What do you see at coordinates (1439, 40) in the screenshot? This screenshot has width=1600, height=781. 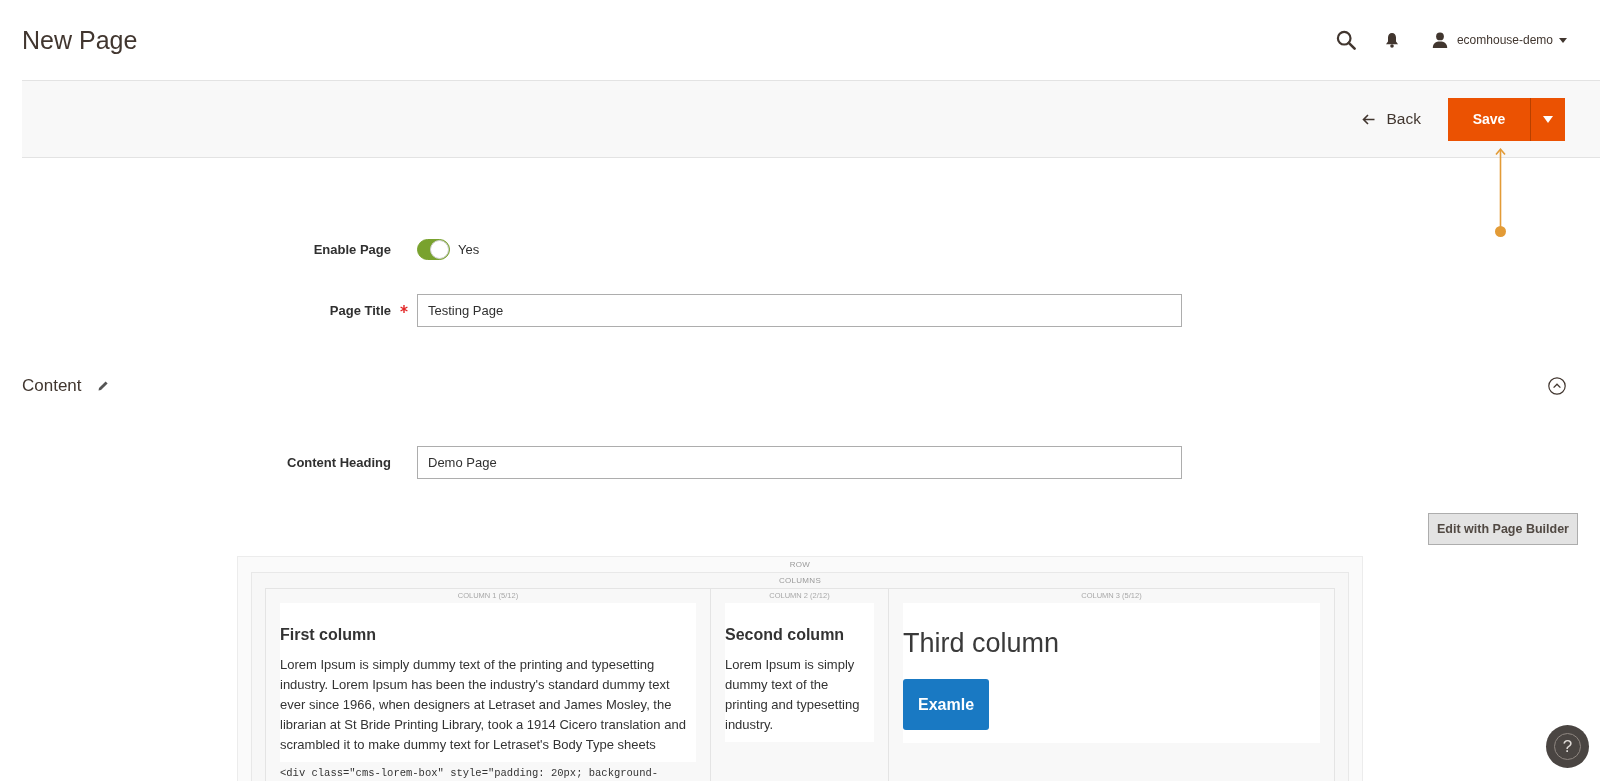 I see `user-icon` at bounding box center [1439, 40].